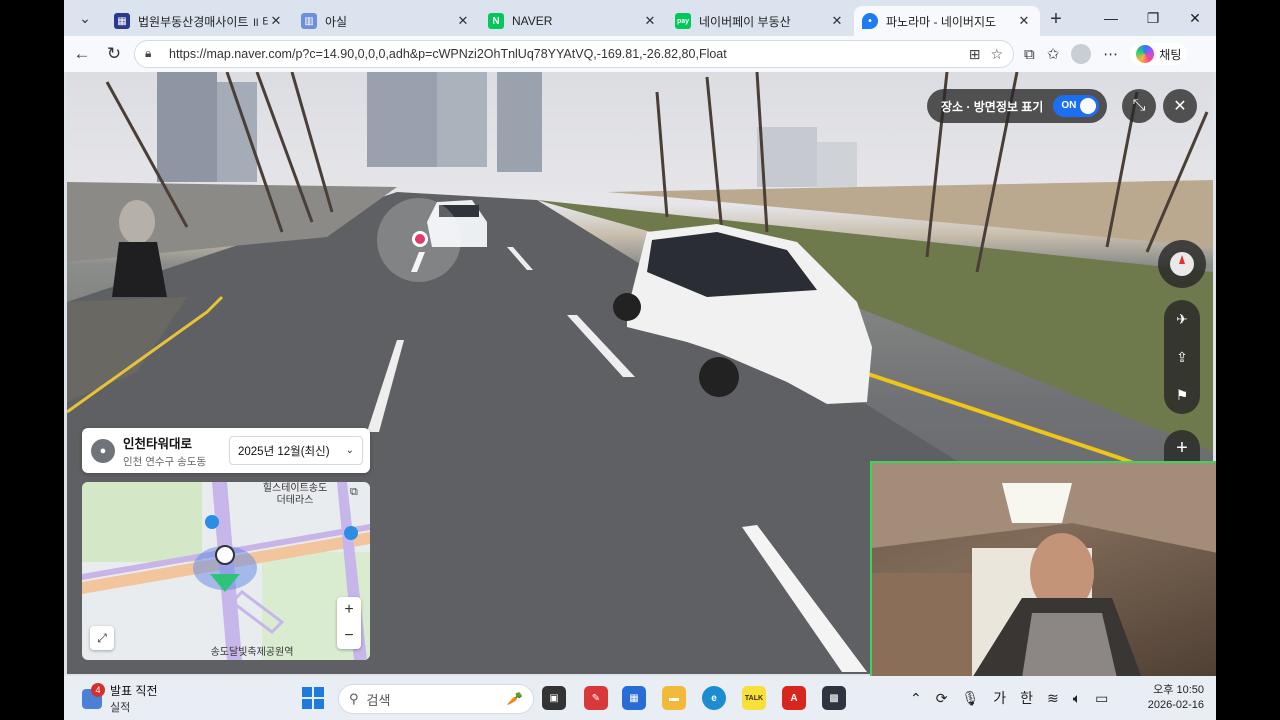 This screenshot has height=720, width=1280. What do you see at coordinates (1077, 698) in the screenshot?
I see `volume-icon: 🔈︎` at bounding box center [1077, 698].